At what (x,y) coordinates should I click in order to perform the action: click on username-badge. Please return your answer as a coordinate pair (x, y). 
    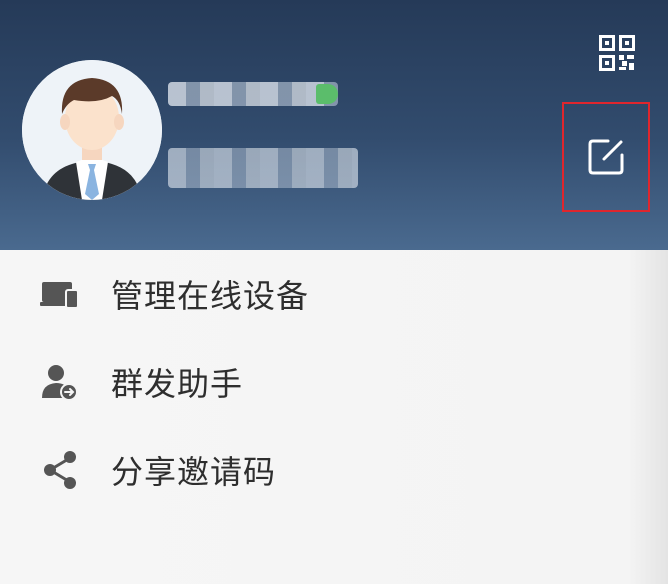
    Looking at the image, I should click on (327, 94).